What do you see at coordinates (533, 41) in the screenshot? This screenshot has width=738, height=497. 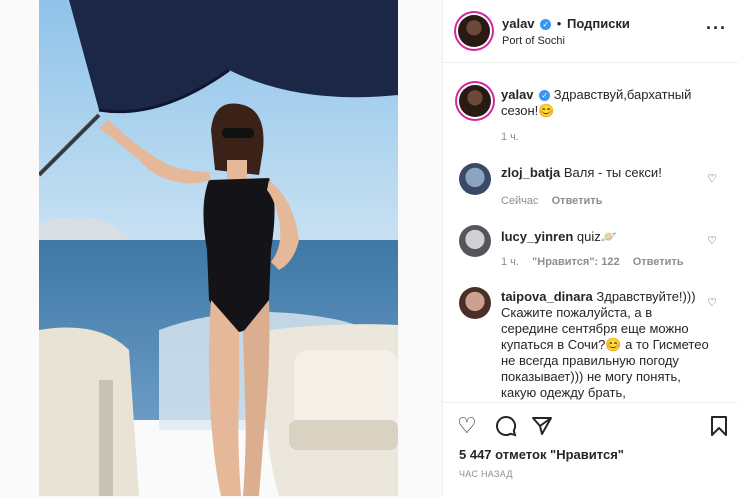 I see `post-location: Port of Sochi` at bounding box center [533, 41].